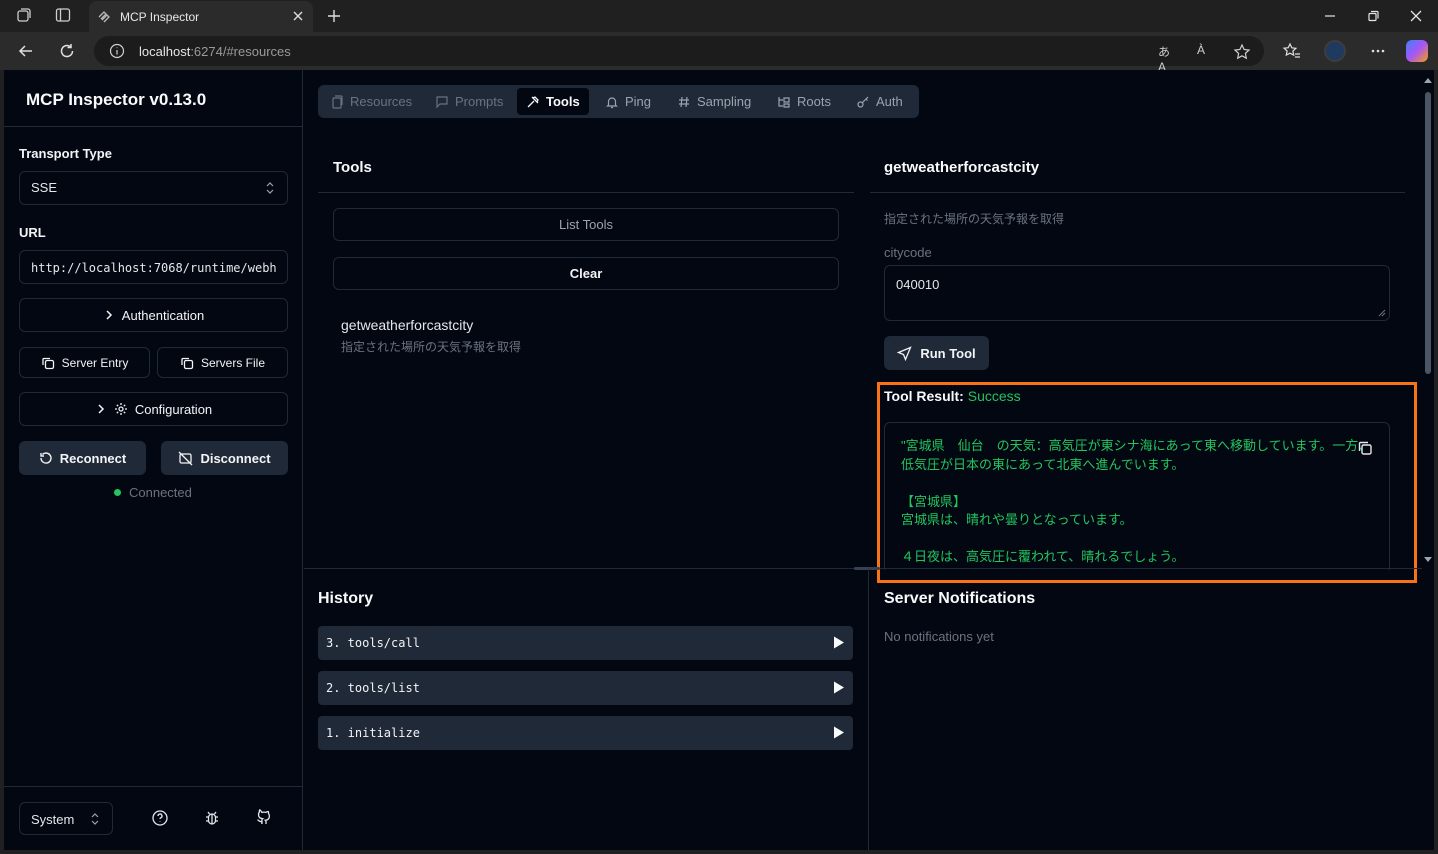 Image resolution: width=1438 pixels, height=854 pixels. I want to click on server-entry-button: Server Entry, so click(84, 362).